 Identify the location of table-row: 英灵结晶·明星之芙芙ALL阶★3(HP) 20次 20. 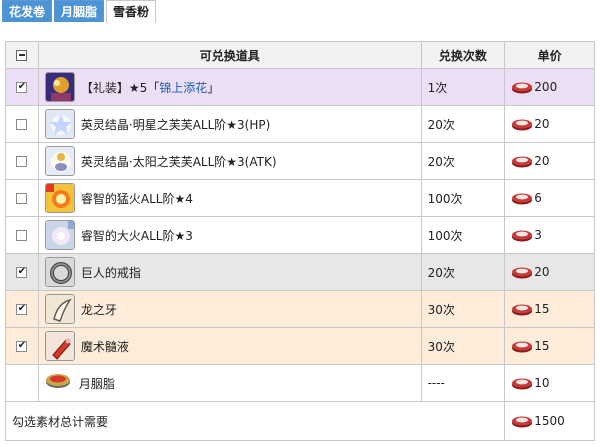
(300, 124).